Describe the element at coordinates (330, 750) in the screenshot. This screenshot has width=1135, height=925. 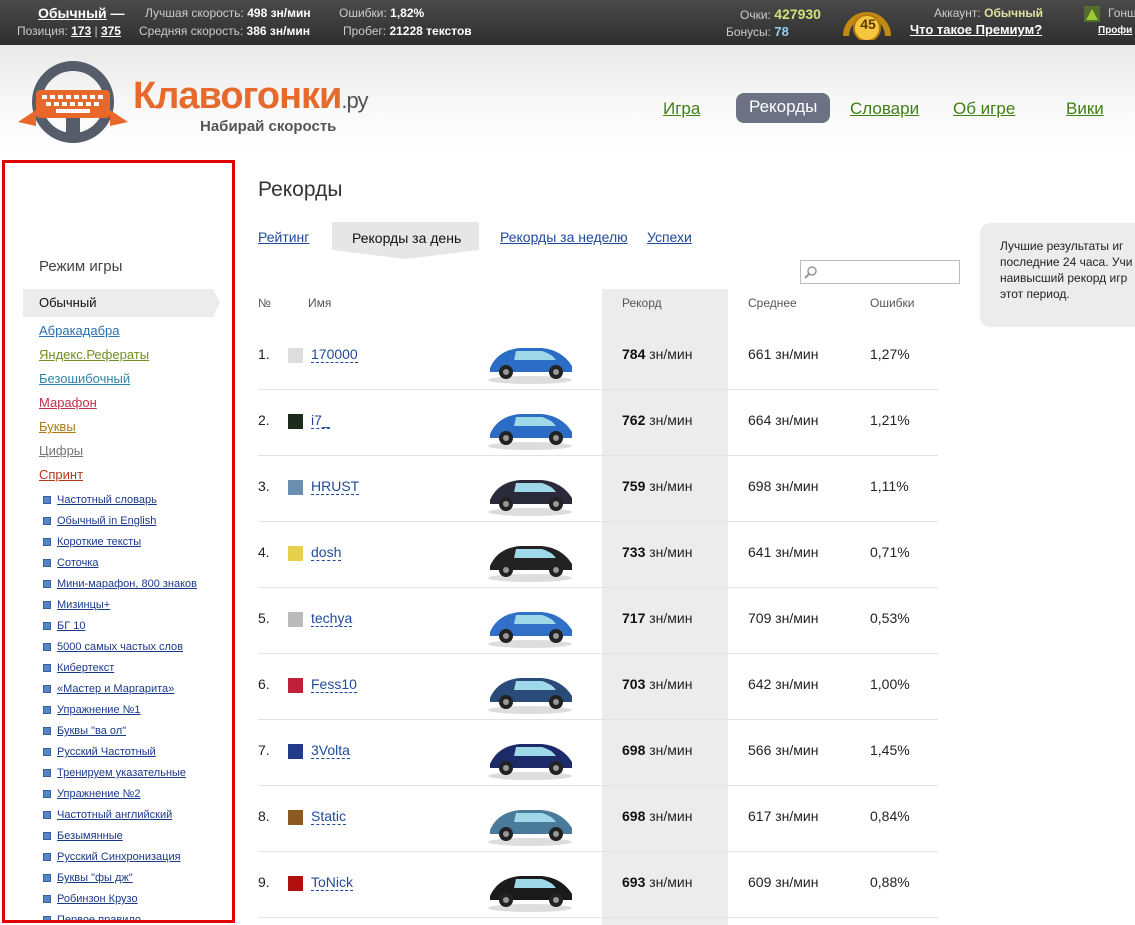
I see `player-name-link: 3Volta` at that location.